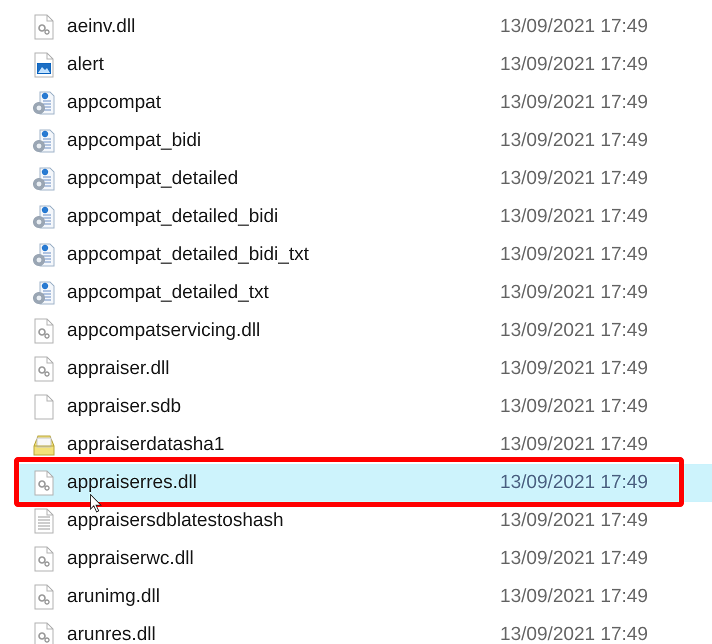 Image resolution: width=712 pixels, height=644 pixels. I want to click on file-name: alert, so click(85, 64).